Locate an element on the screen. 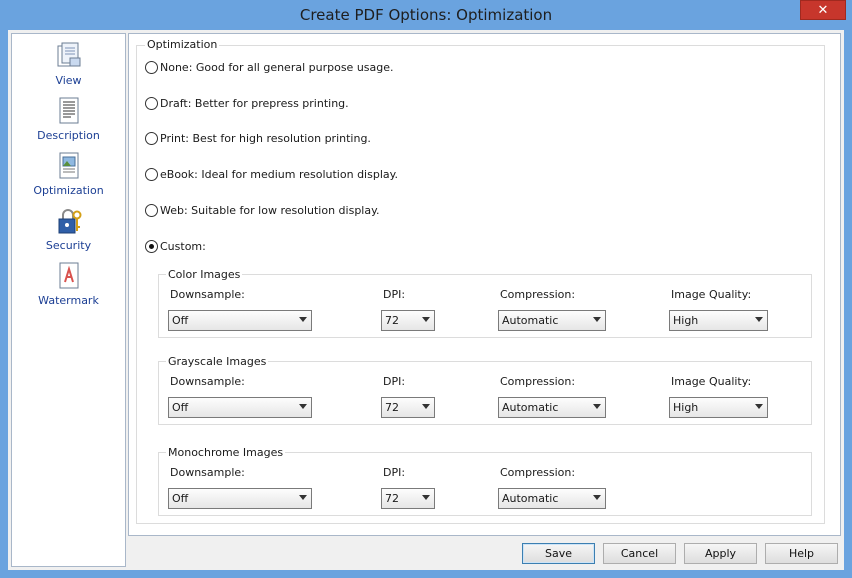 The image size is (852, 578). sidebar-item-label: Watermark is located at coordinates (68, 300).